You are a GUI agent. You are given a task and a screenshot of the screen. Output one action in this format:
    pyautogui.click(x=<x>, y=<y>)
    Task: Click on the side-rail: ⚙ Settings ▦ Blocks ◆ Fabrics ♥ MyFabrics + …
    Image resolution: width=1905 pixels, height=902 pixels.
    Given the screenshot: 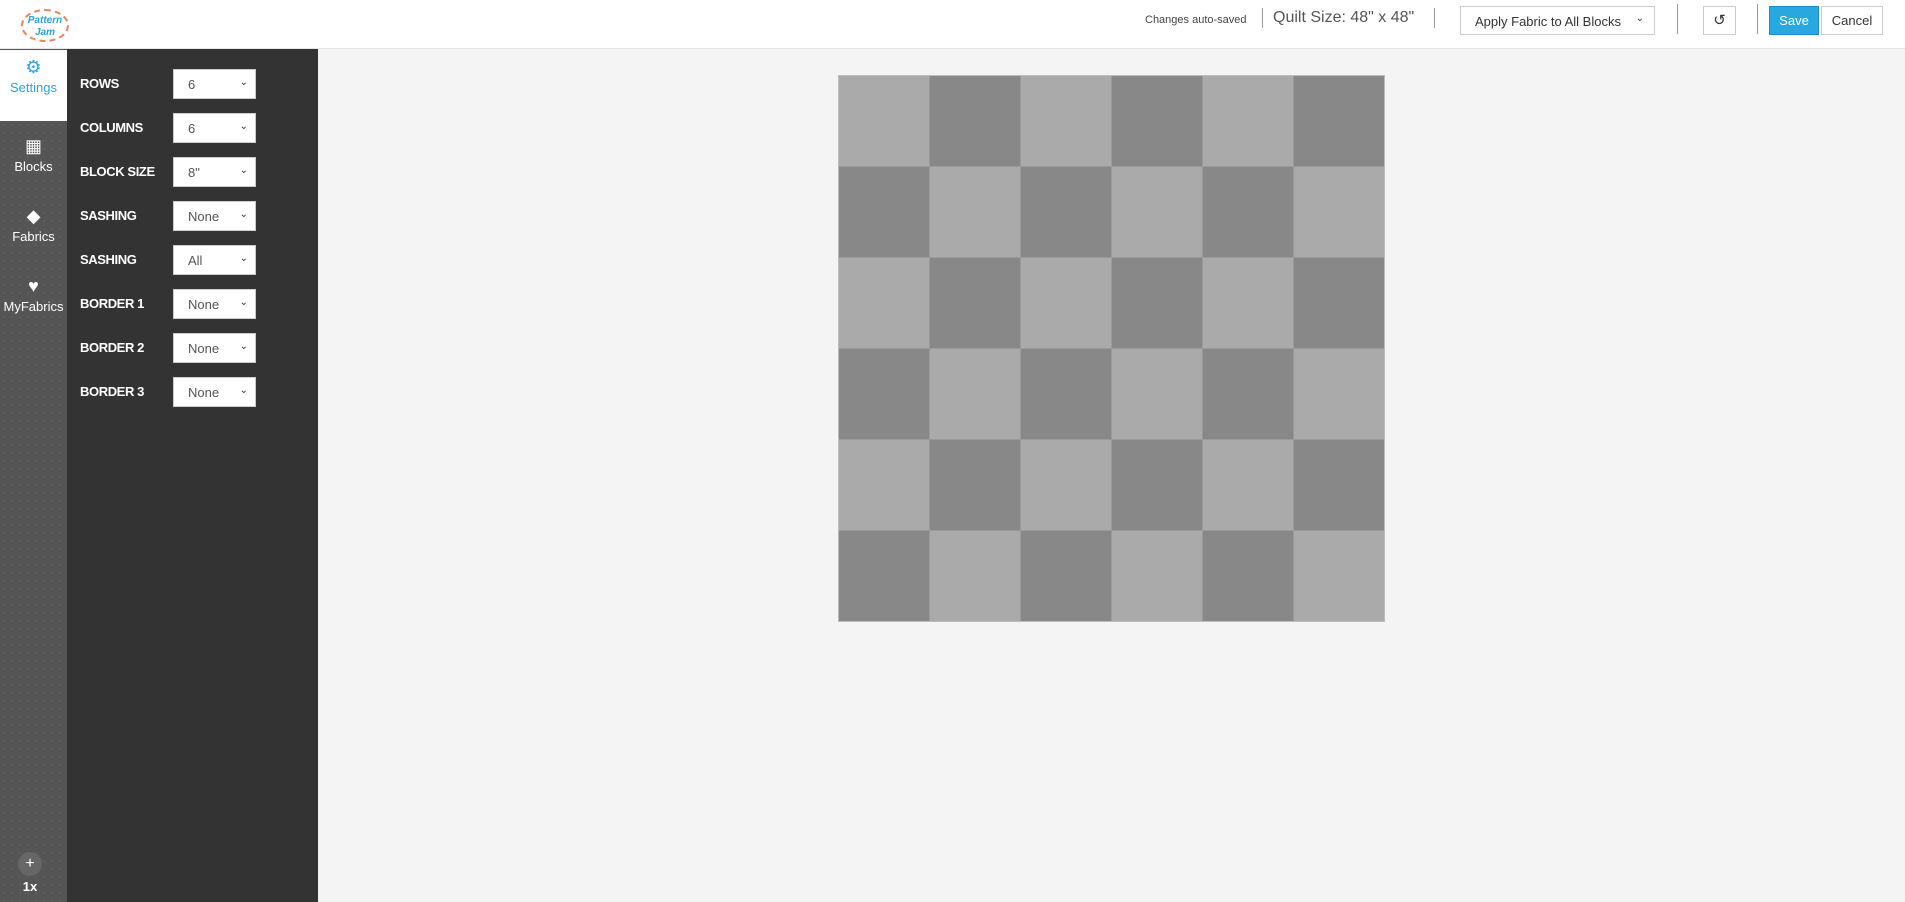 What is the action you would take?
    pyautogui.click(x=37, y=475)
    